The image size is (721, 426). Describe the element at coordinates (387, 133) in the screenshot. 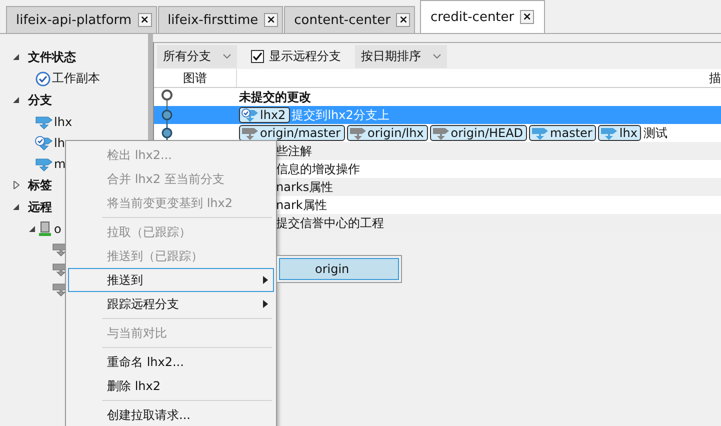

I see `branch-tag: origin/lhx` at that location.